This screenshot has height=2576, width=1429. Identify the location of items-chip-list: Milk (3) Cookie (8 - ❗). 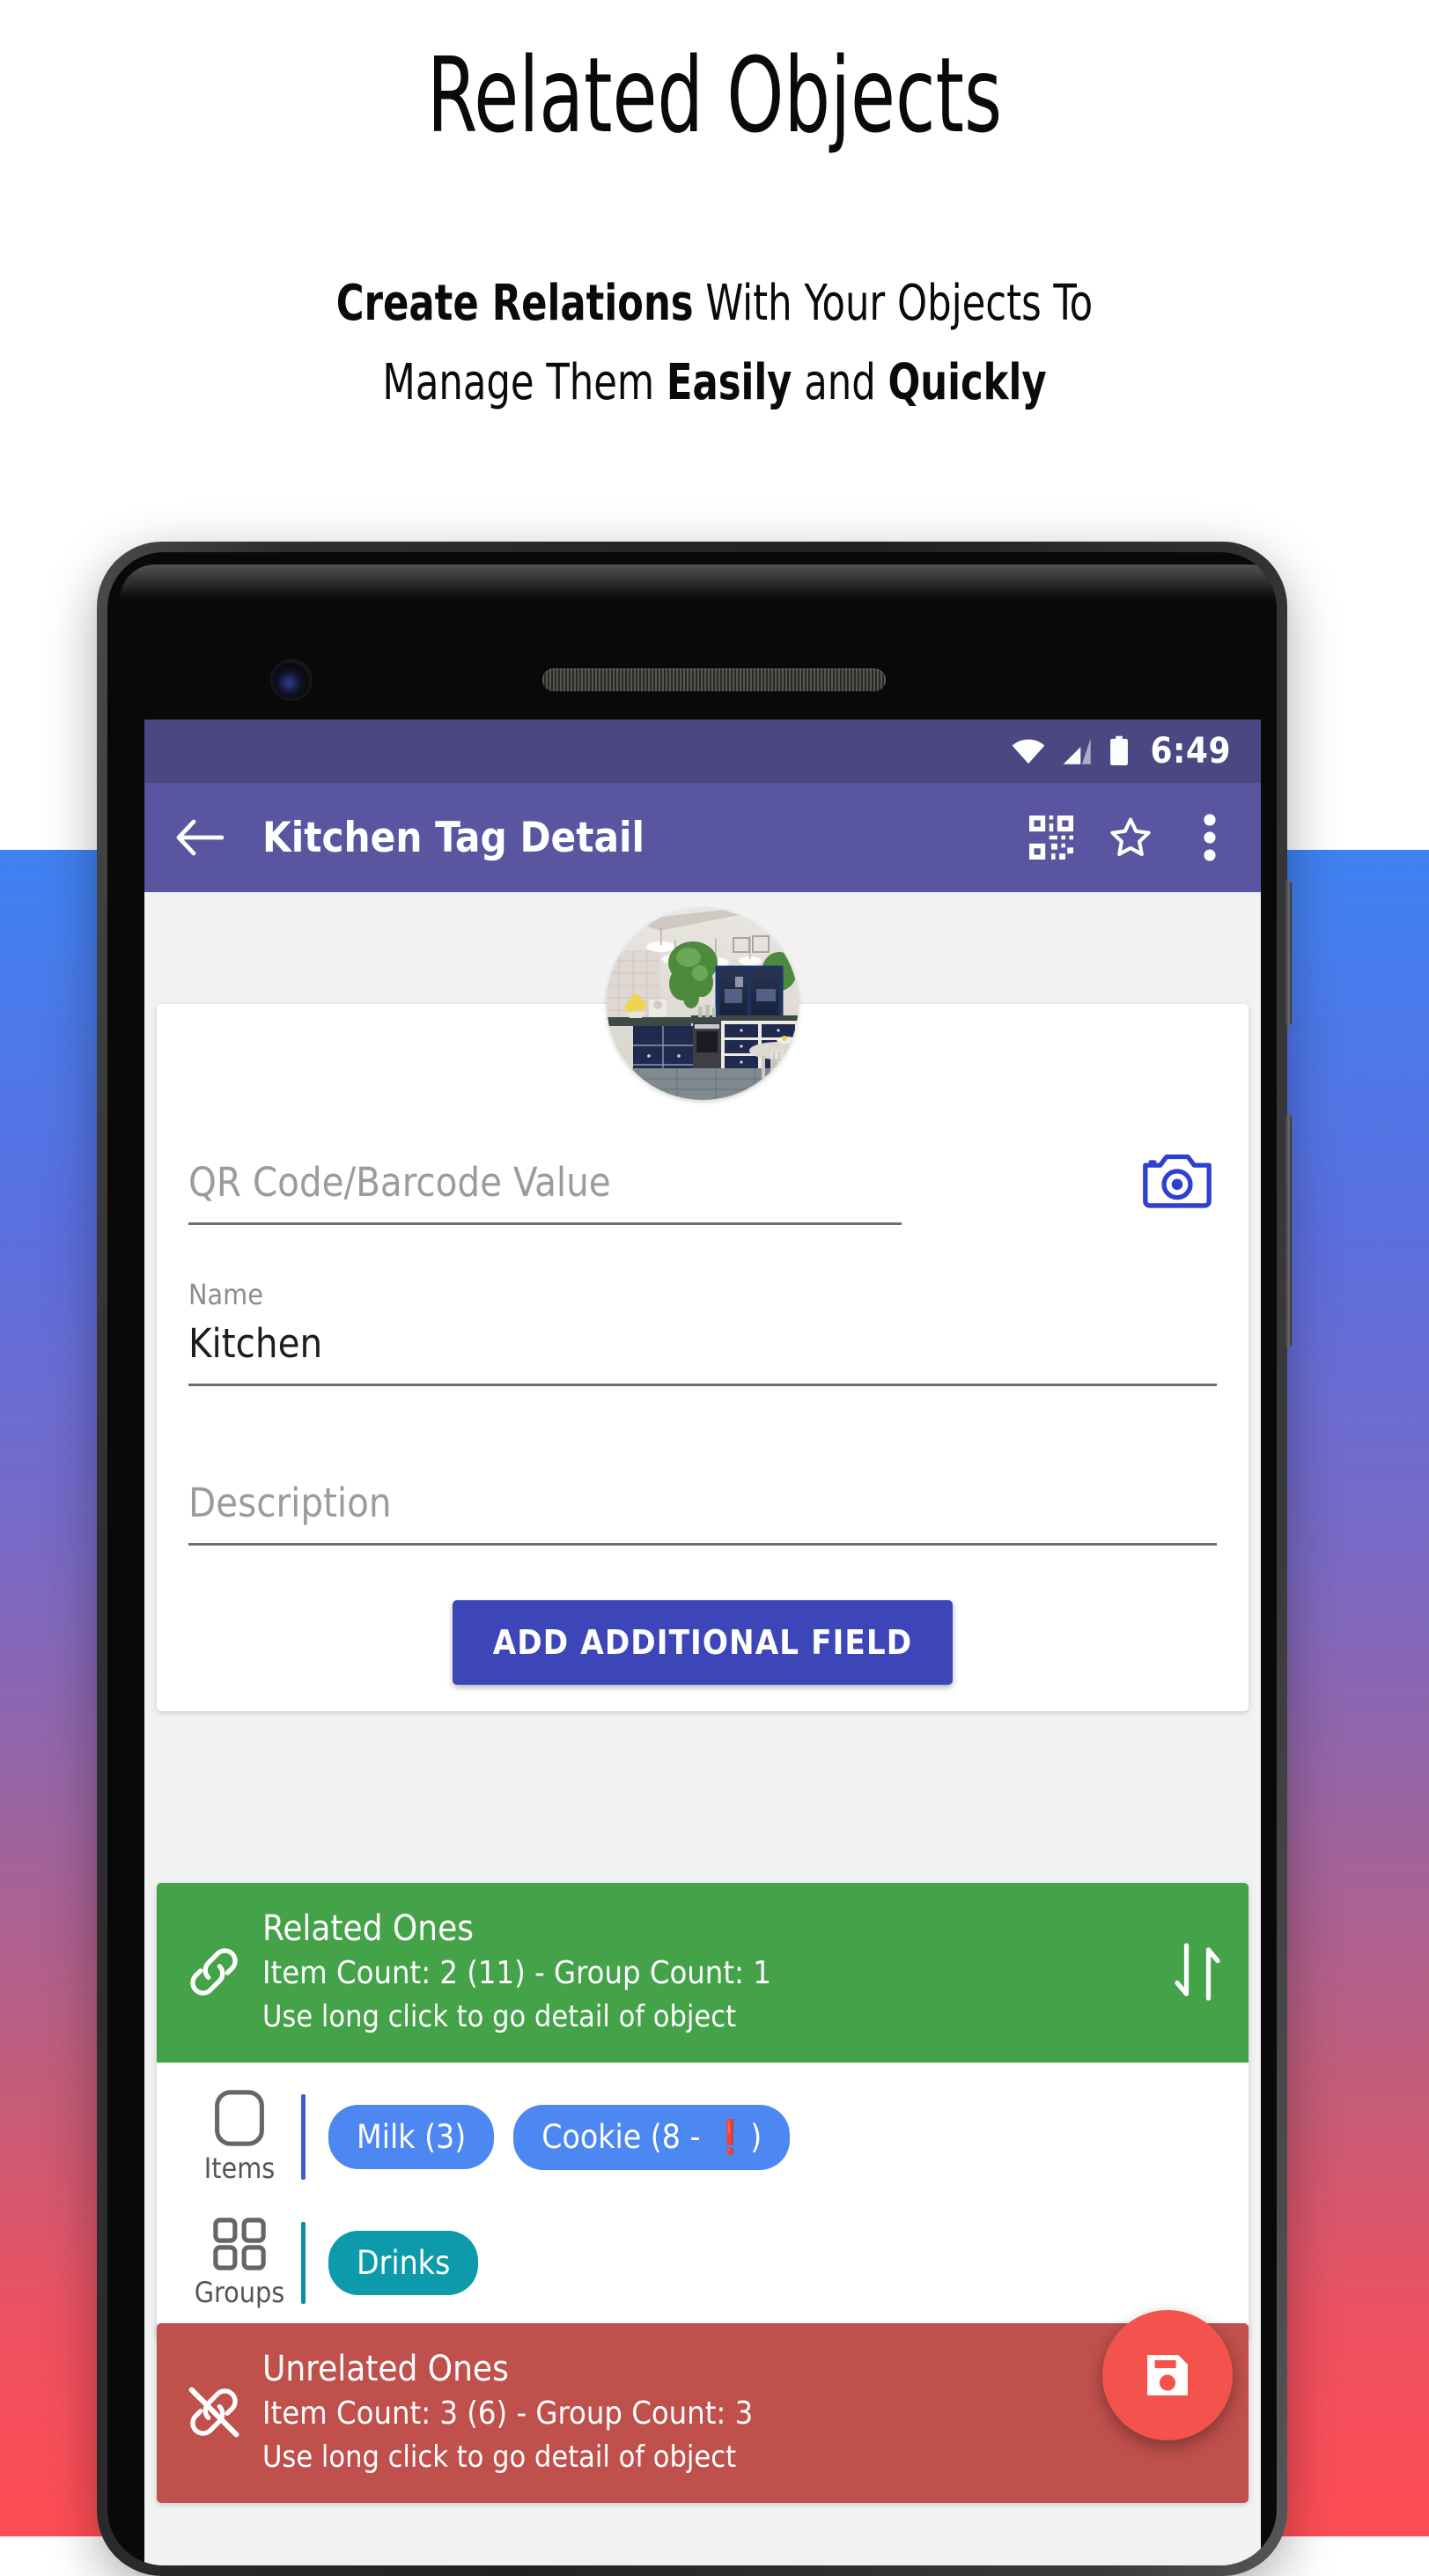
(559, 2137).